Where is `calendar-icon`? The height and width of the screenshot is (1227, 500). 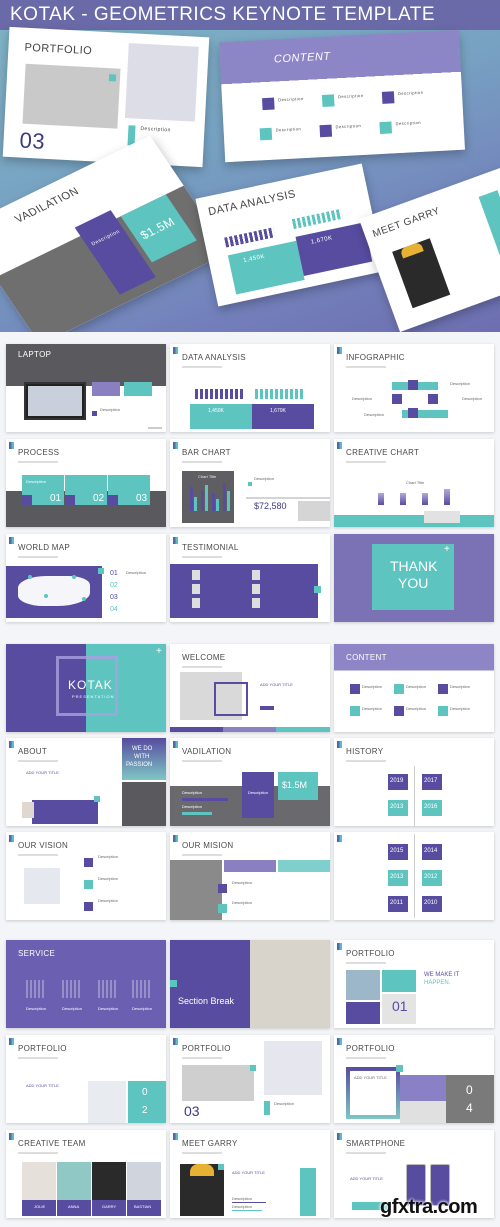
calendar-icon is located at coordinates (222, 888).